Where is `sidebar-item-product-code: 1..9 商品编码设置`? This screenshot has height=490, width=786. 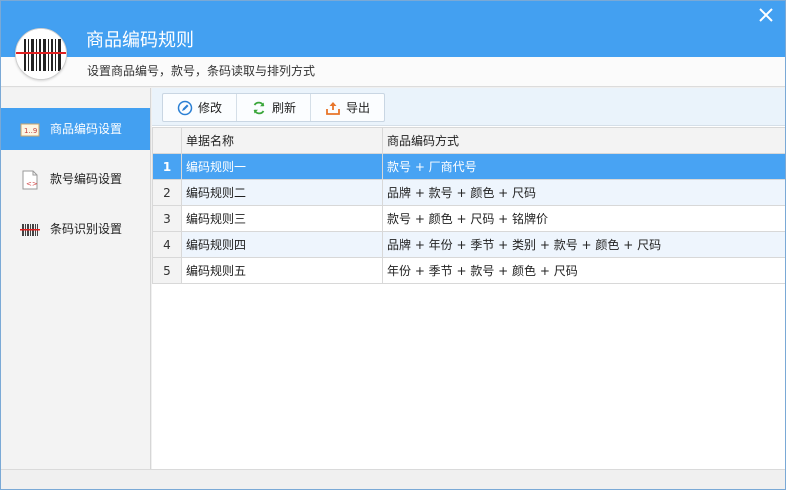 sidebar-item-product-code: 1..9 商品编码设置 is located at coordinates (82, 129).